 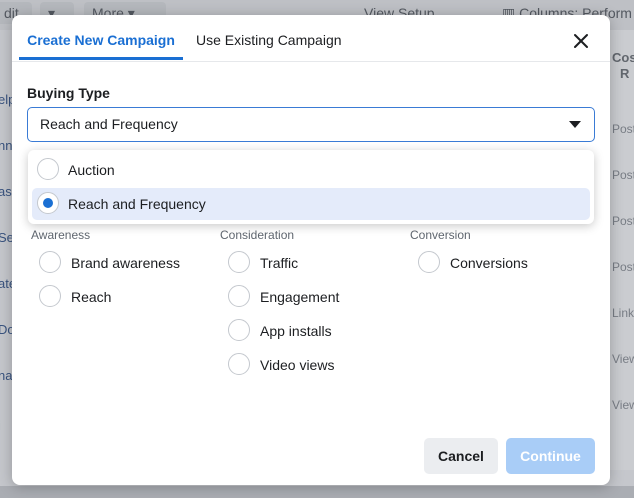 What do you see at coordinates (489, 263) in the screenshot?
I see `objective-label: Conversions` at bounding box center [489, 263].